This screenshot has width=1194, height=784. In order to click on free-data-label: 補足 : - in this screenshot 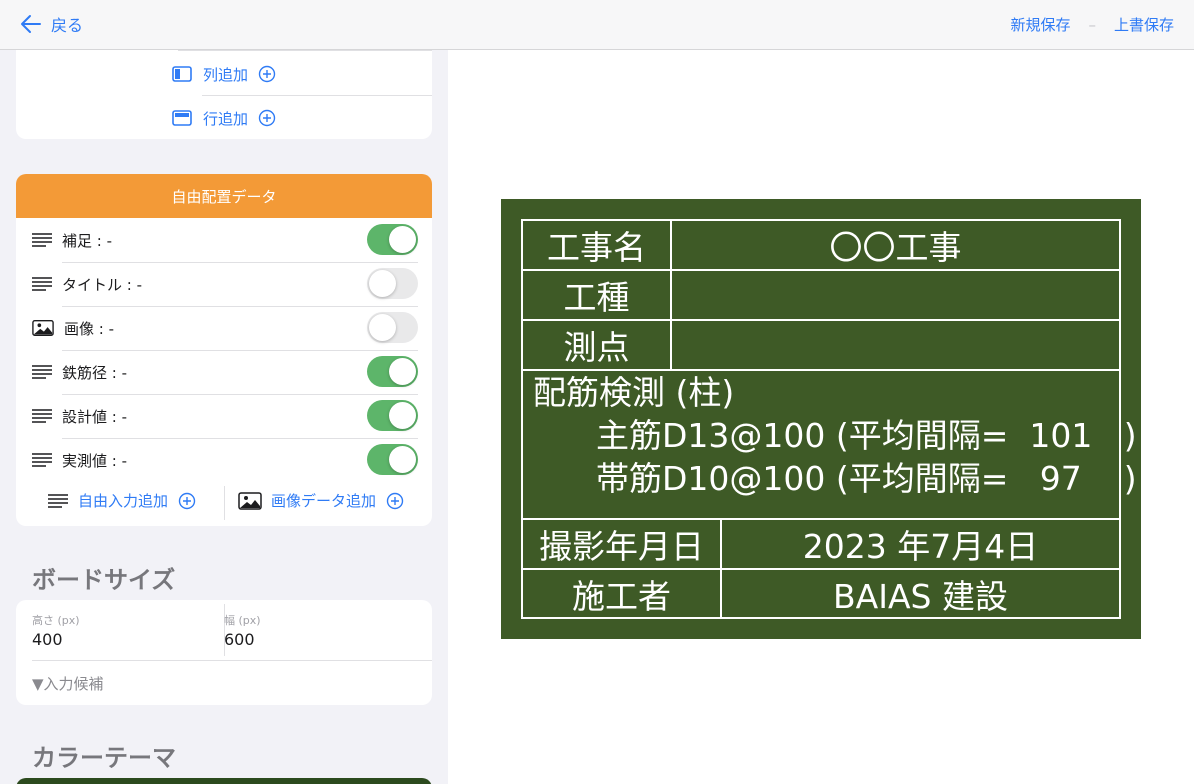, I will do `click(87, 240)`.